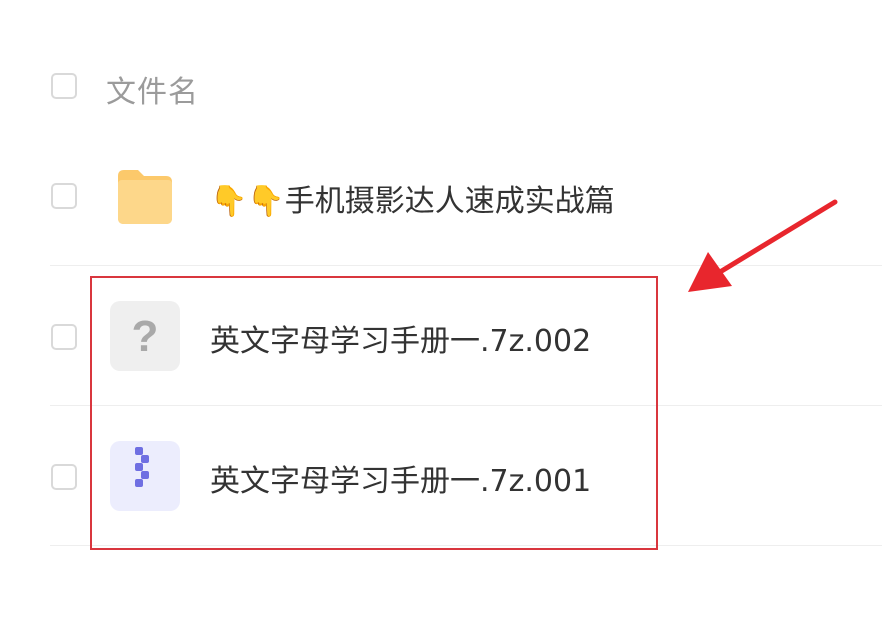 This screenshot has height=636, width=882. Describe the element at coordinates (64, 86) in the screenshot. I see `select-all-checkbox` at that location.